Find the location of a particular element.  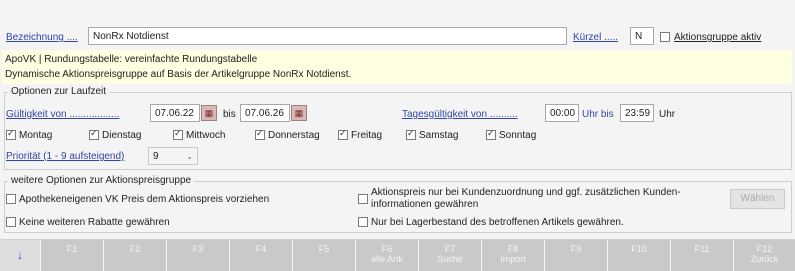

waehlen-button: Wählen is located at coordinates (757, 199).